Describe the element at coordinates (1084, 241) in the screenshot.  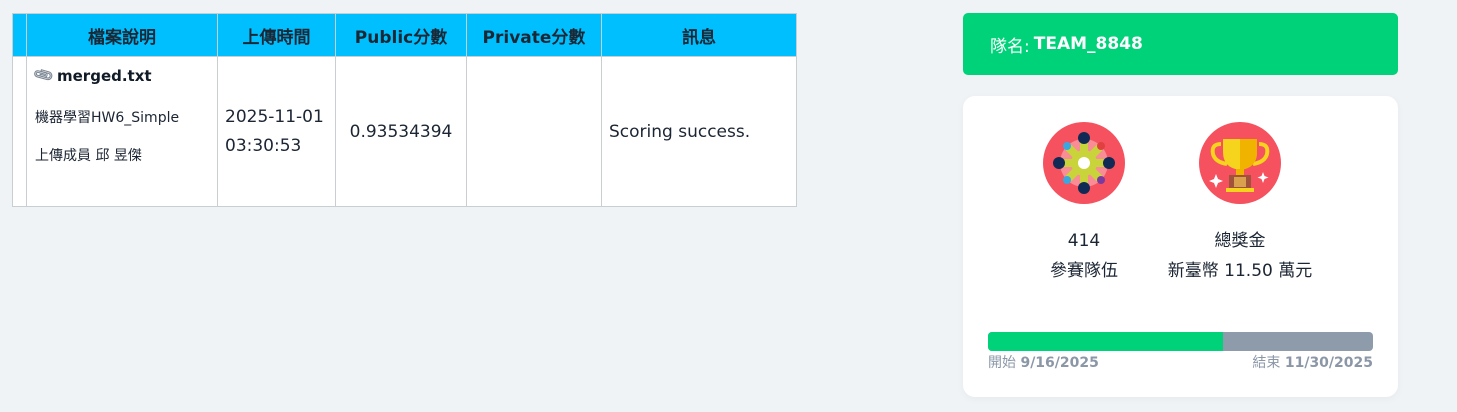
I see `teams-count: 414` at that location.